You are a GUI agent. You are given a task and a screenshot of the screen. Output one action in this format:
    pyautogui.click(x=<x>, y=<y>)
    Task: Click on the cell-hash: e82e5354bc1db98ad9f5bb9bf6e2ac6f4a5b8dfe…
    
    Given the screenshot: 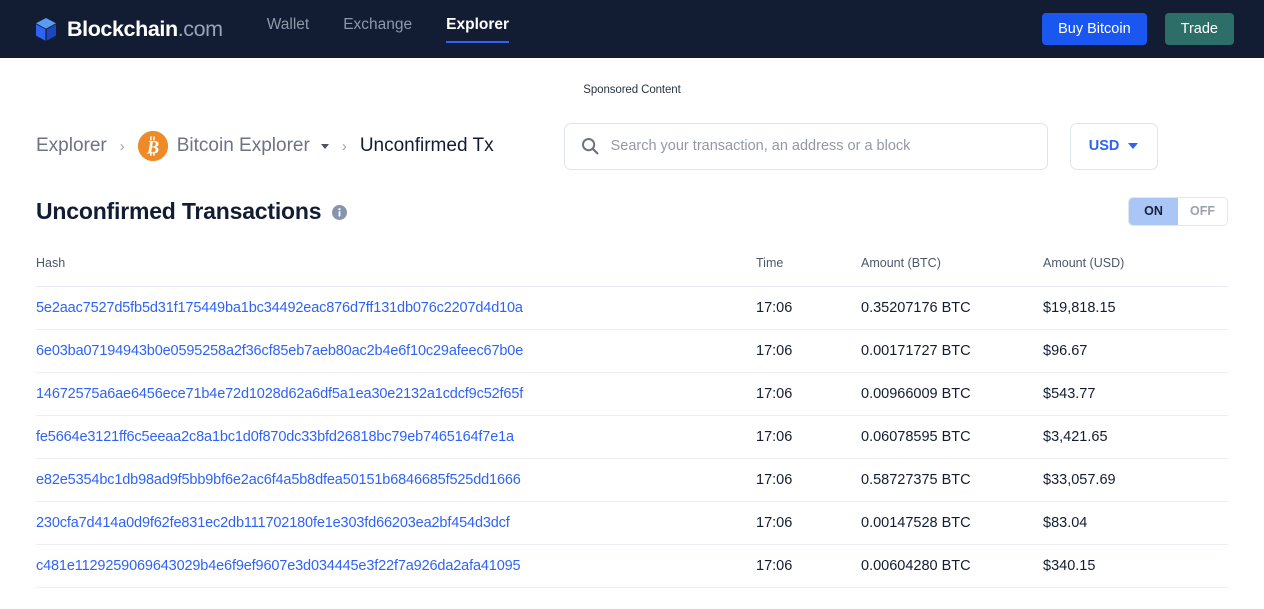 What is the action you would take?
    pyautogui.click(x=396, y=480)
    